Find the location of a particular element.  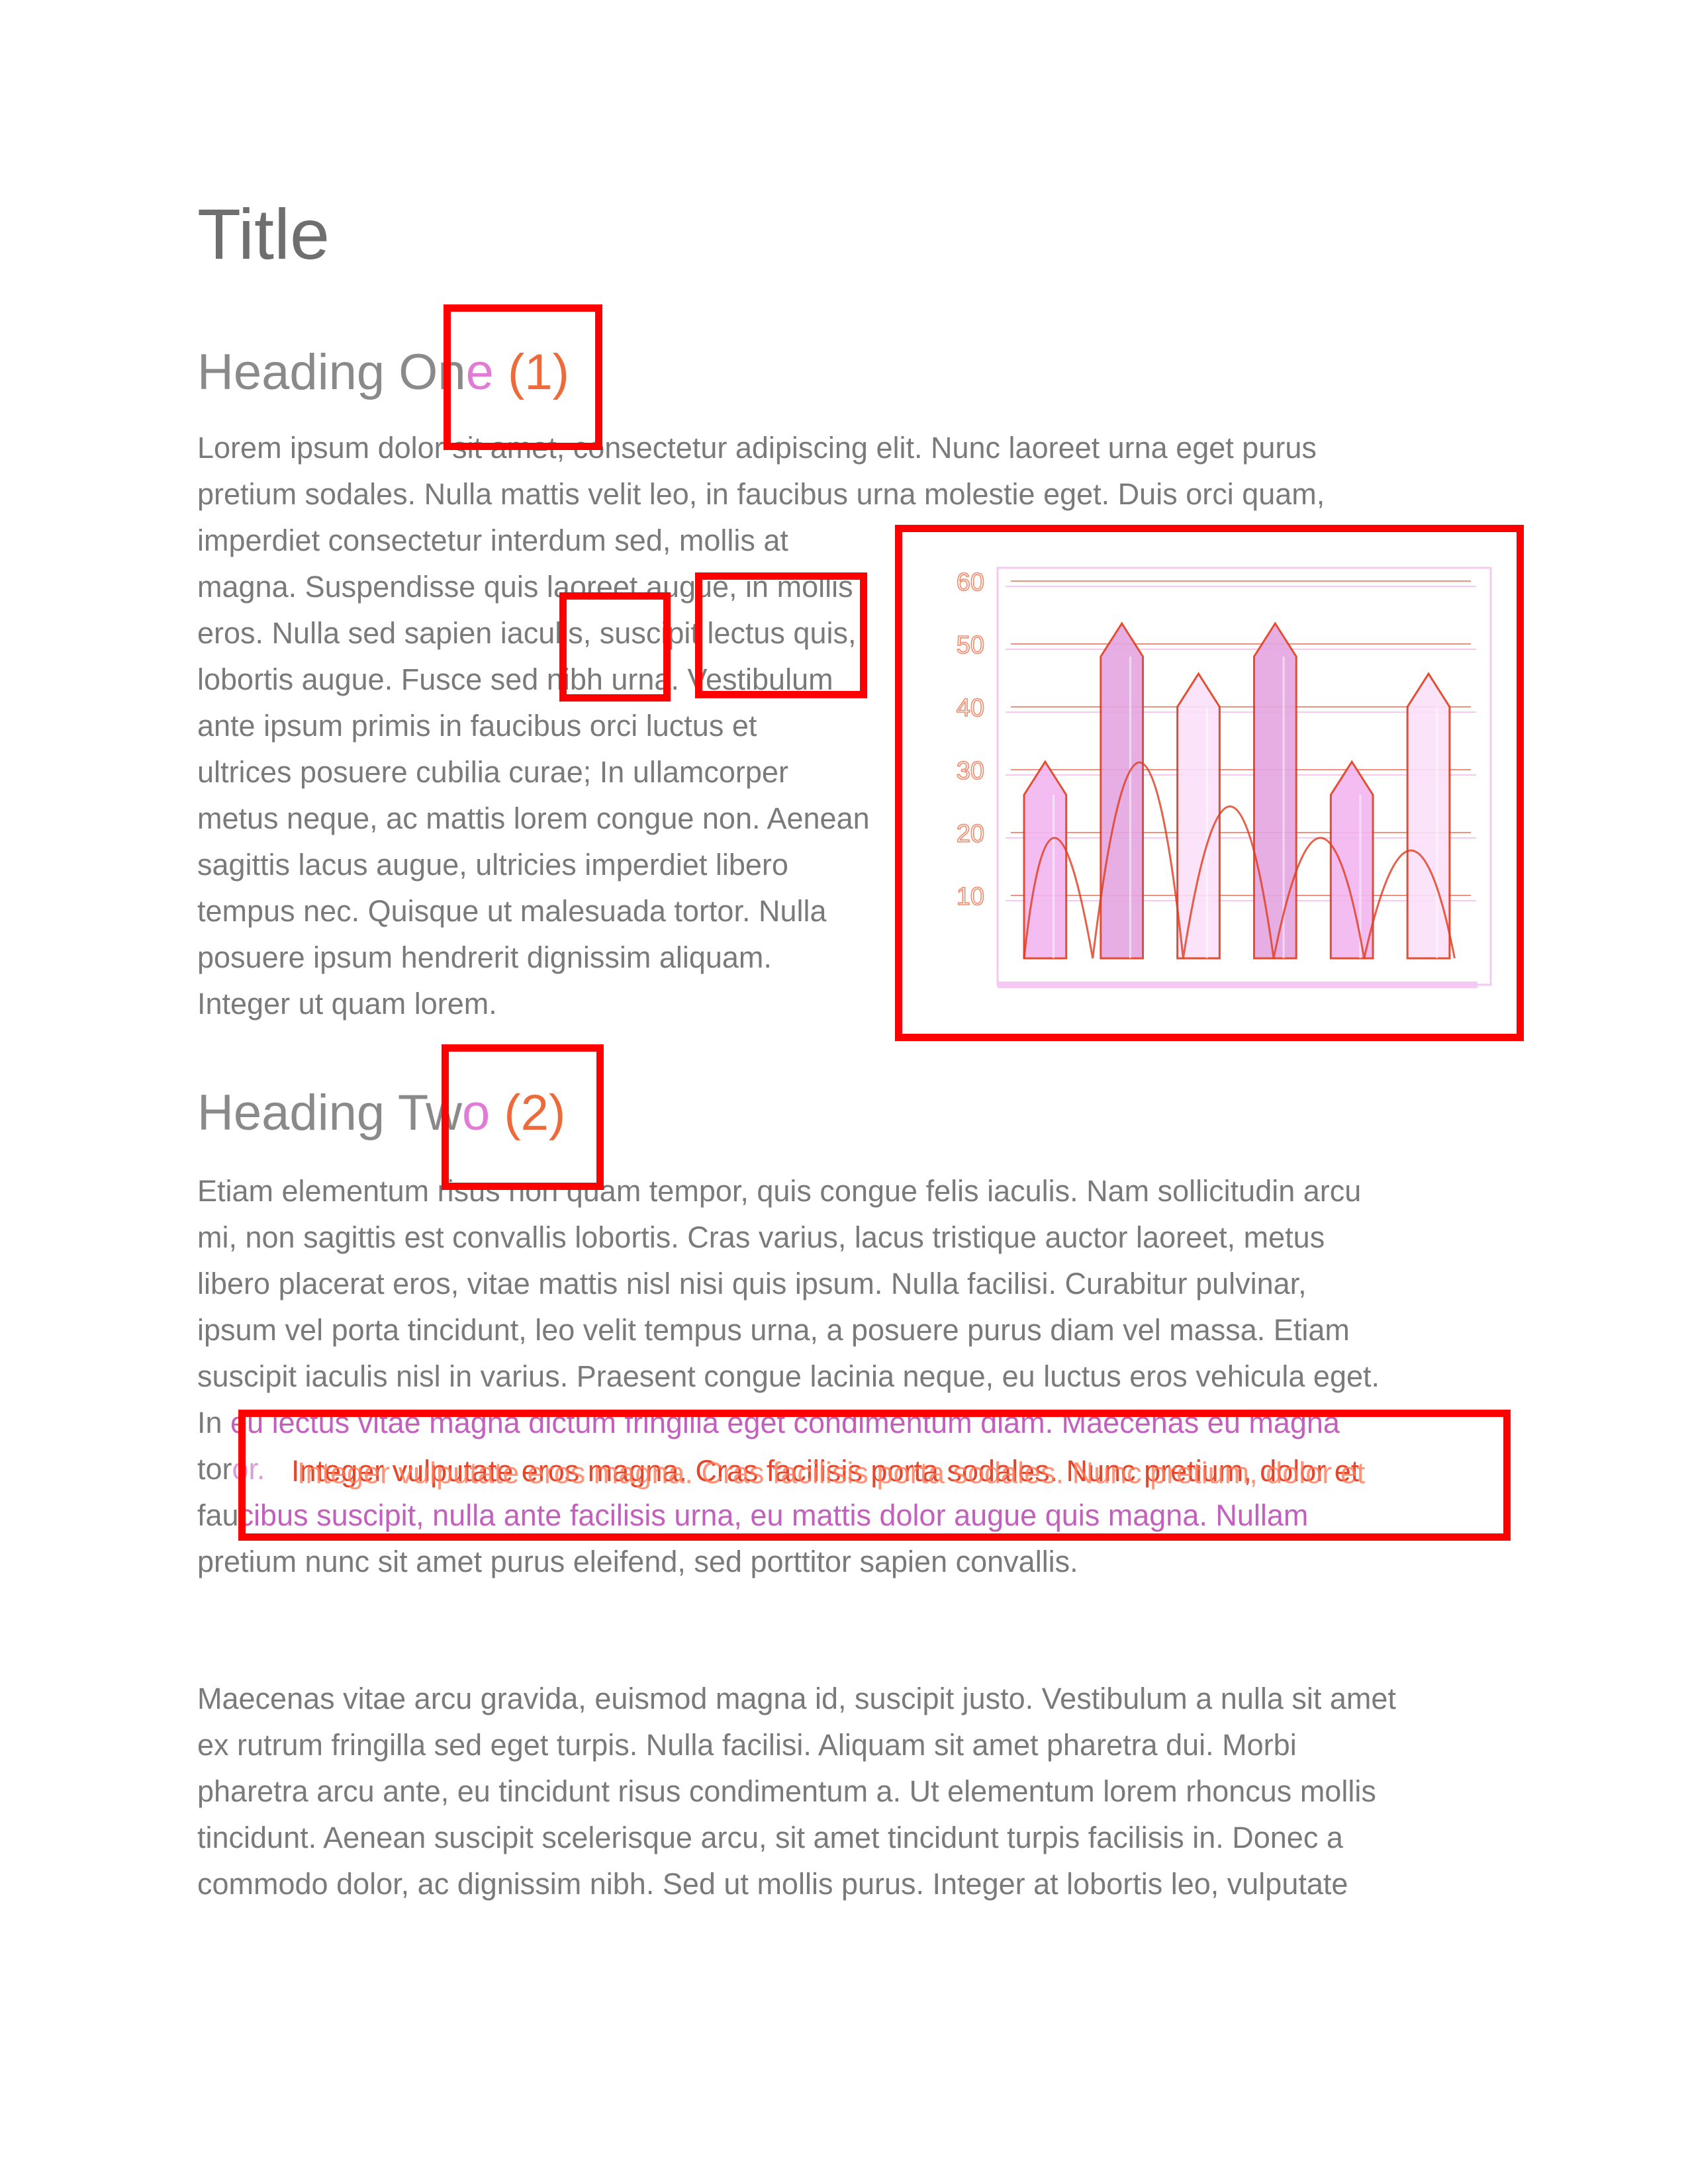

highlight-box-heading-two is located at coordinates (523, 1117).